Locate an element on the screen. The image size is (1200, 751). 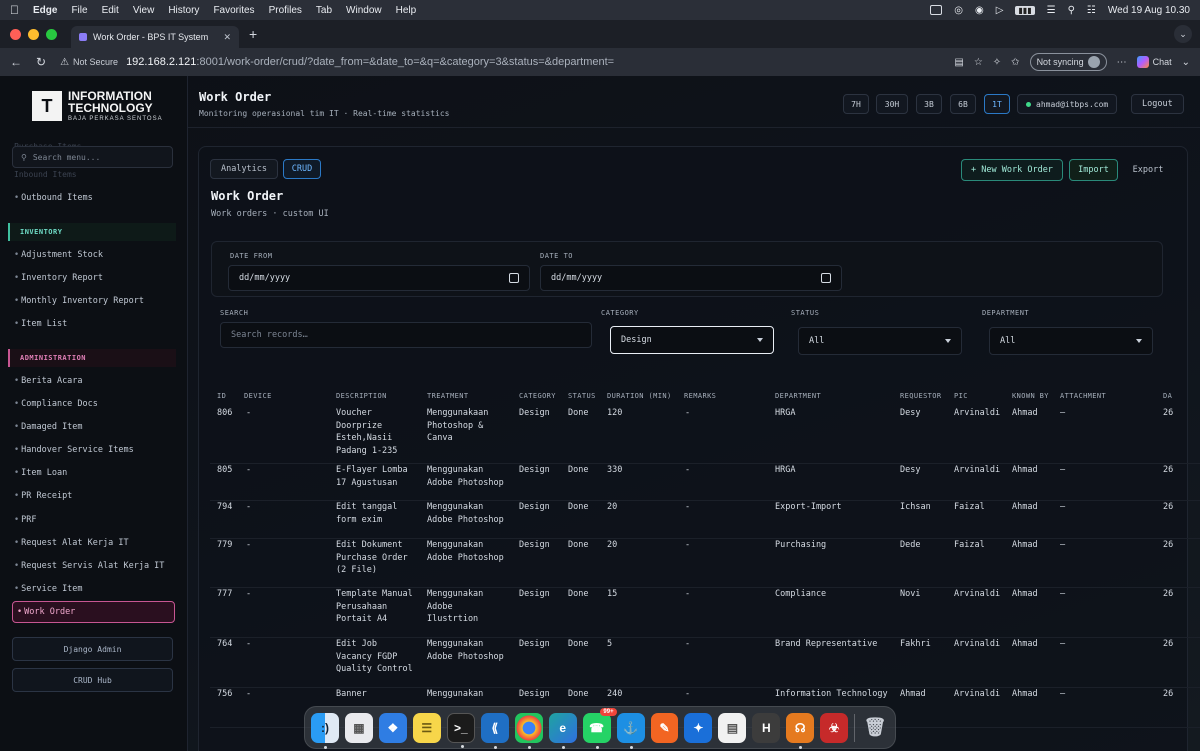
menu-help: Help is located at coordinates (406, 10).